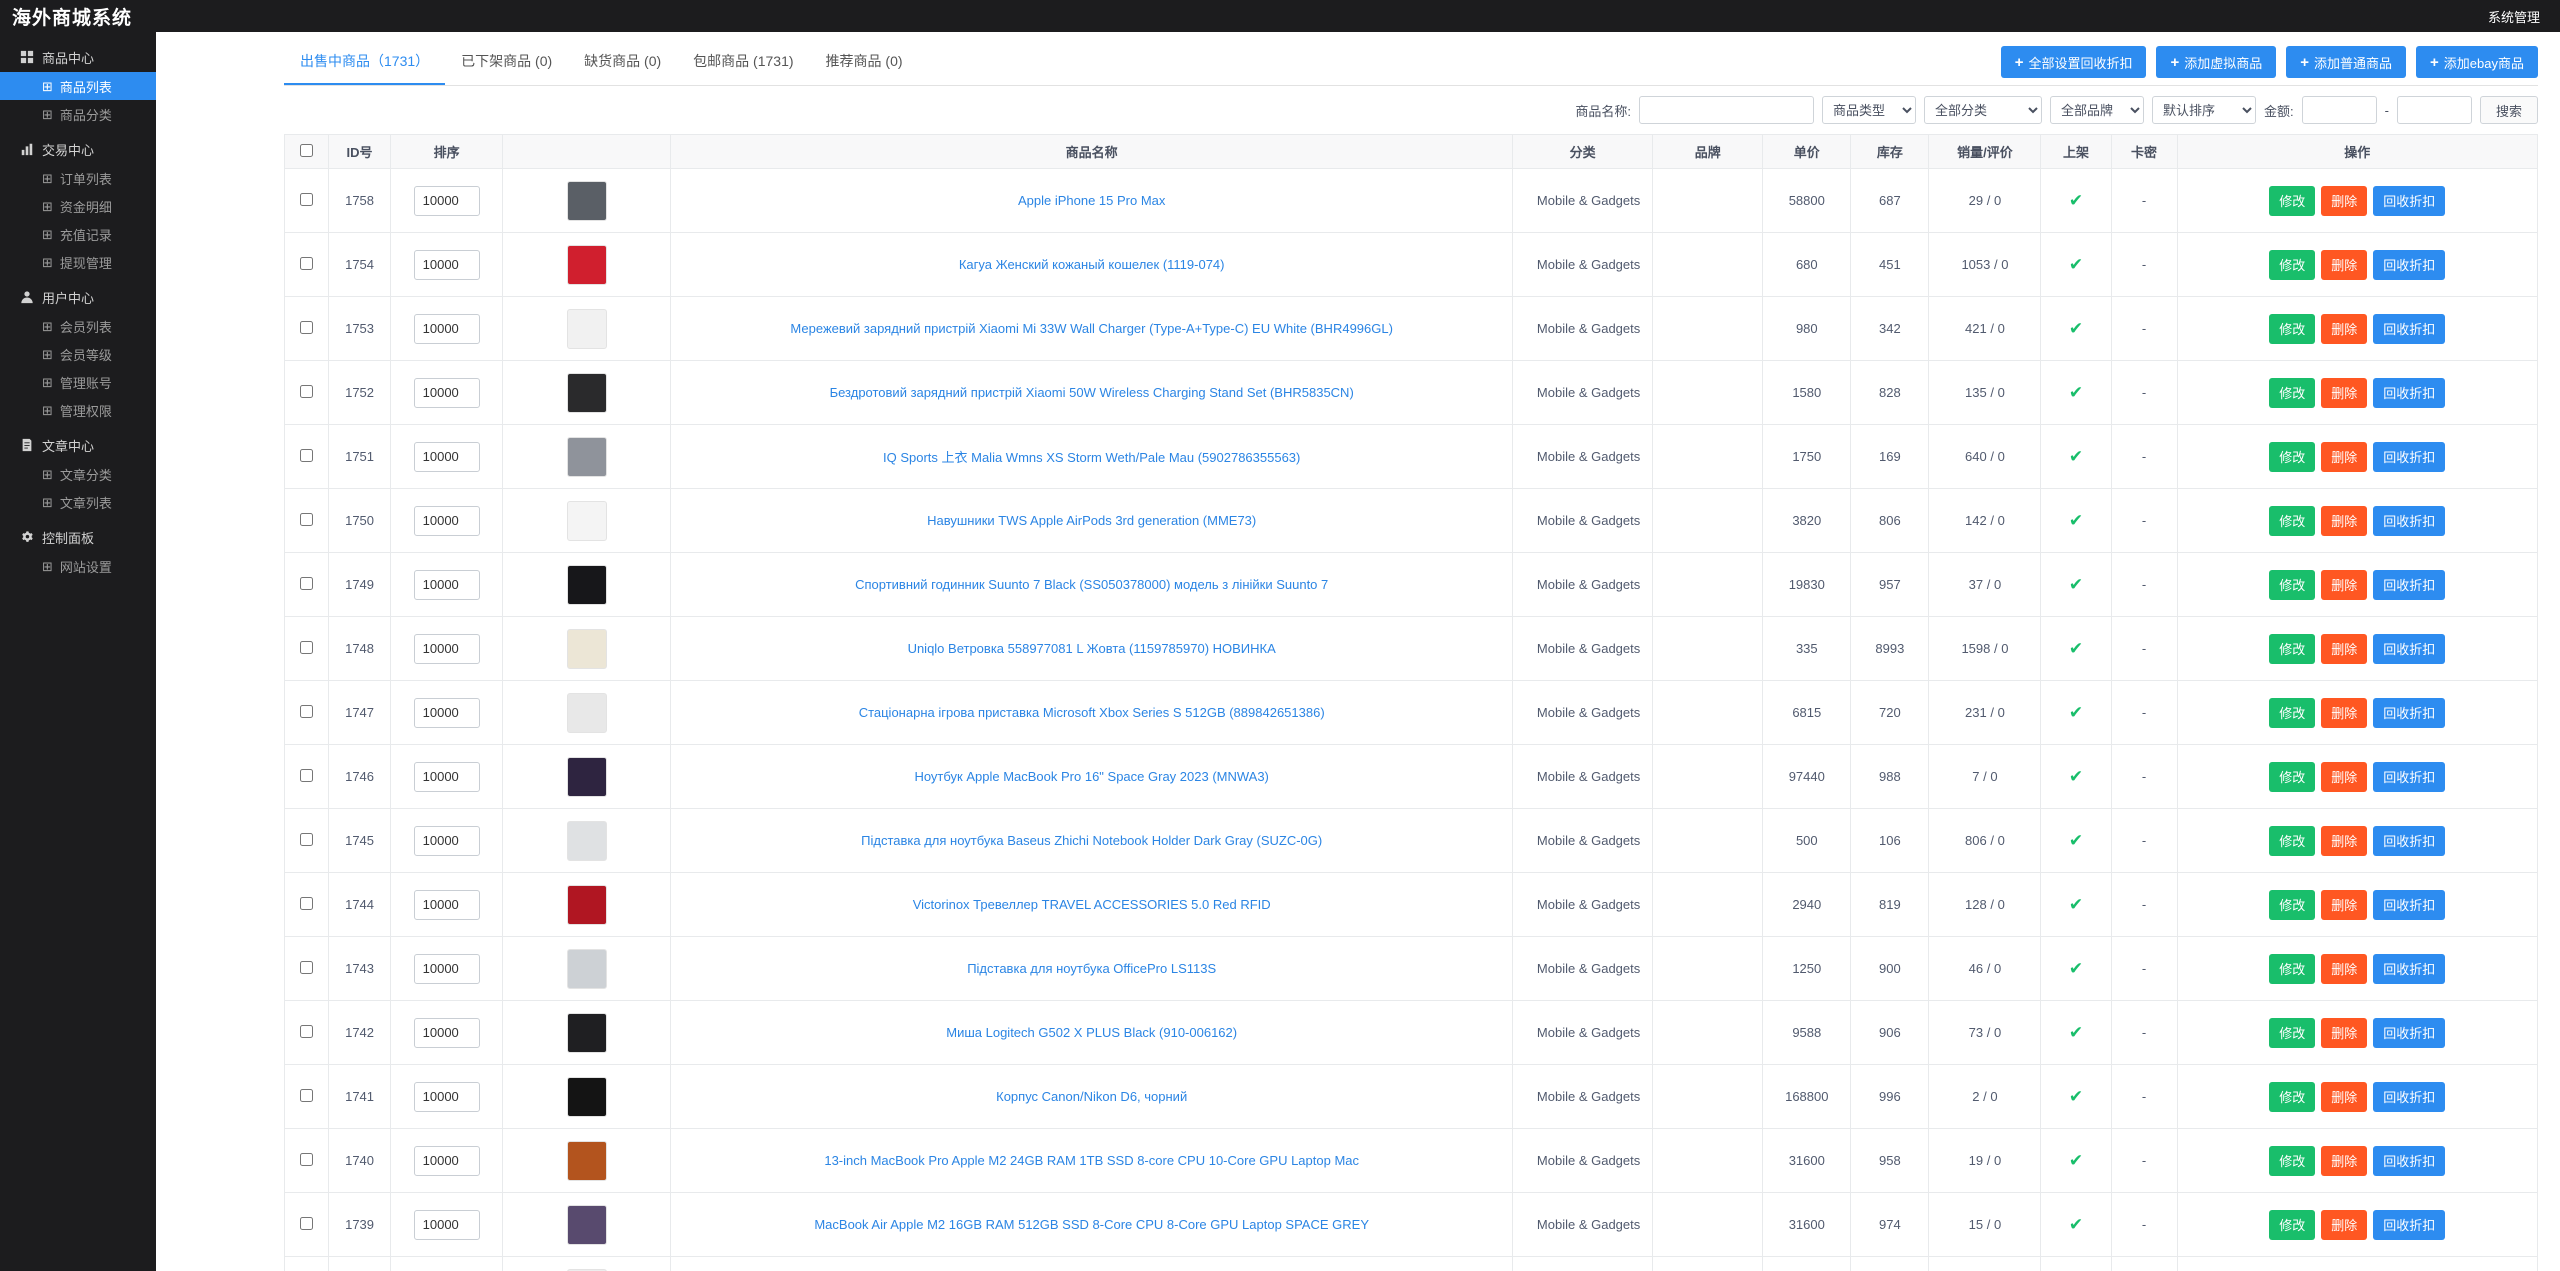 The width and height of the screenshot is (2560, 1271). Describe the element at coordinates (2204, 110) in the screenshot. I see `sort-order-select: 默认排序` at that location.